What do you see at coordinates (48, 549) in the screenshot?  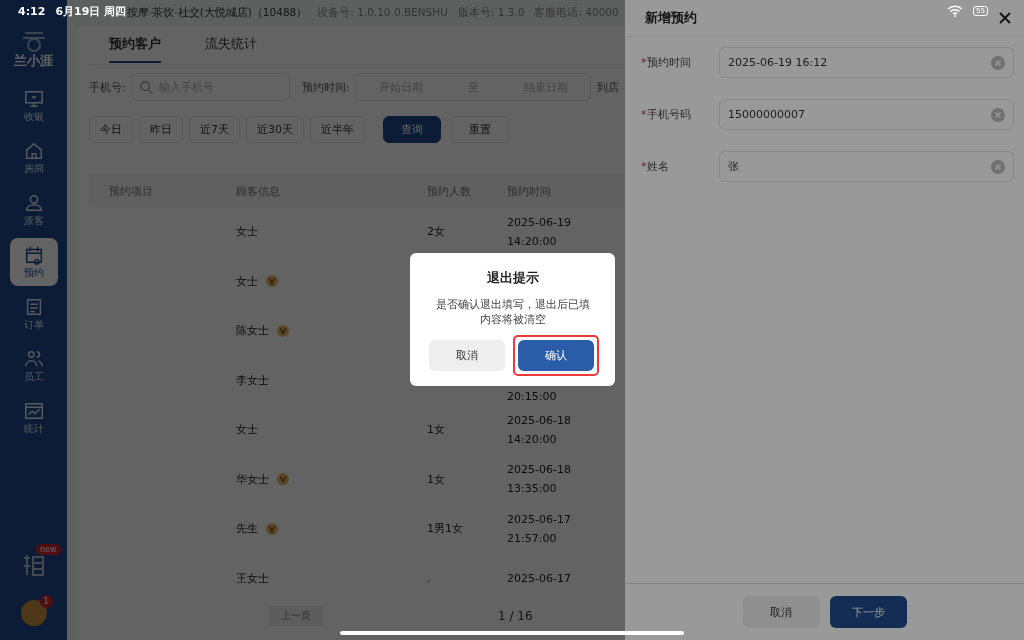 I see `new-badge: new` at bounding box center [48, 549].